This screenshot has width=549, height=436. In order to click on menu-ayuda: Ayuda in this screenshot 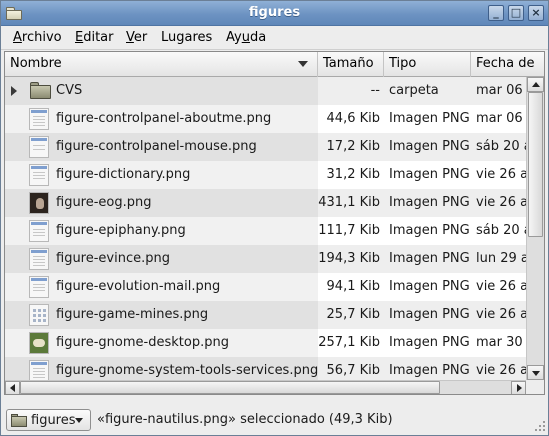, I will do `click(246, 37)`.